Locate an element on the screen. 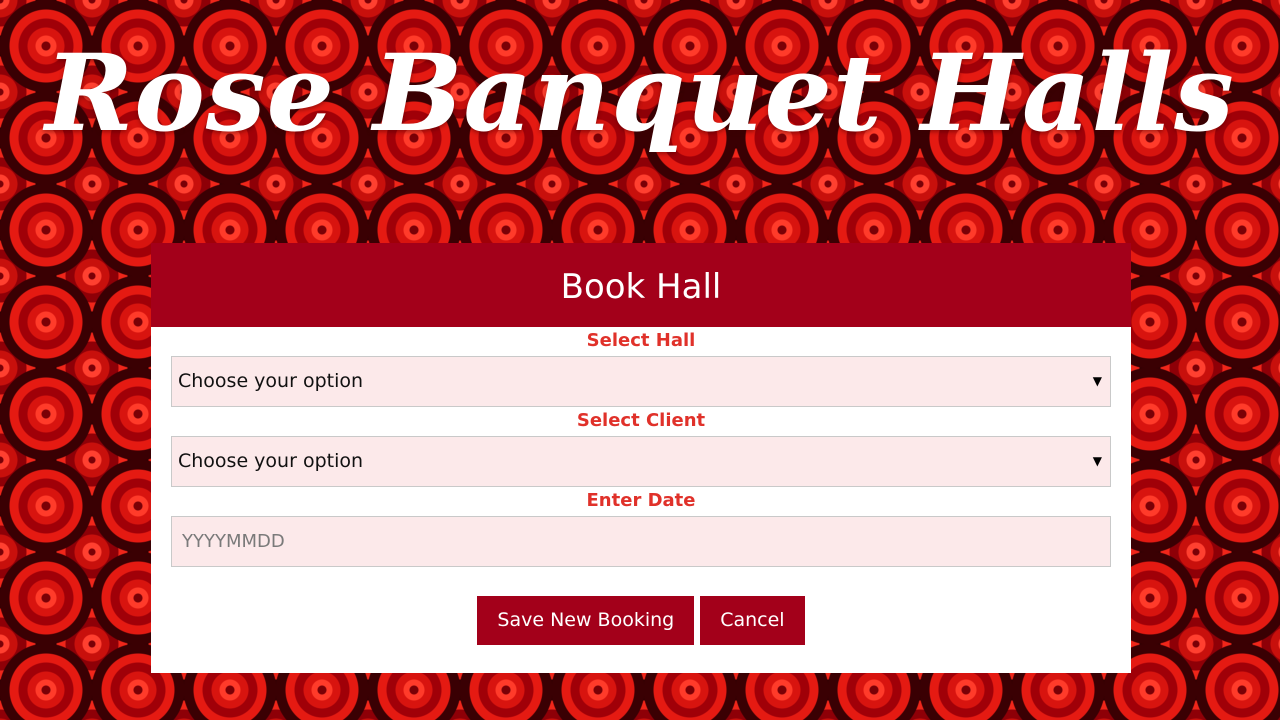  hall-select-value: Choose your option is located at coordinates (271, 381).